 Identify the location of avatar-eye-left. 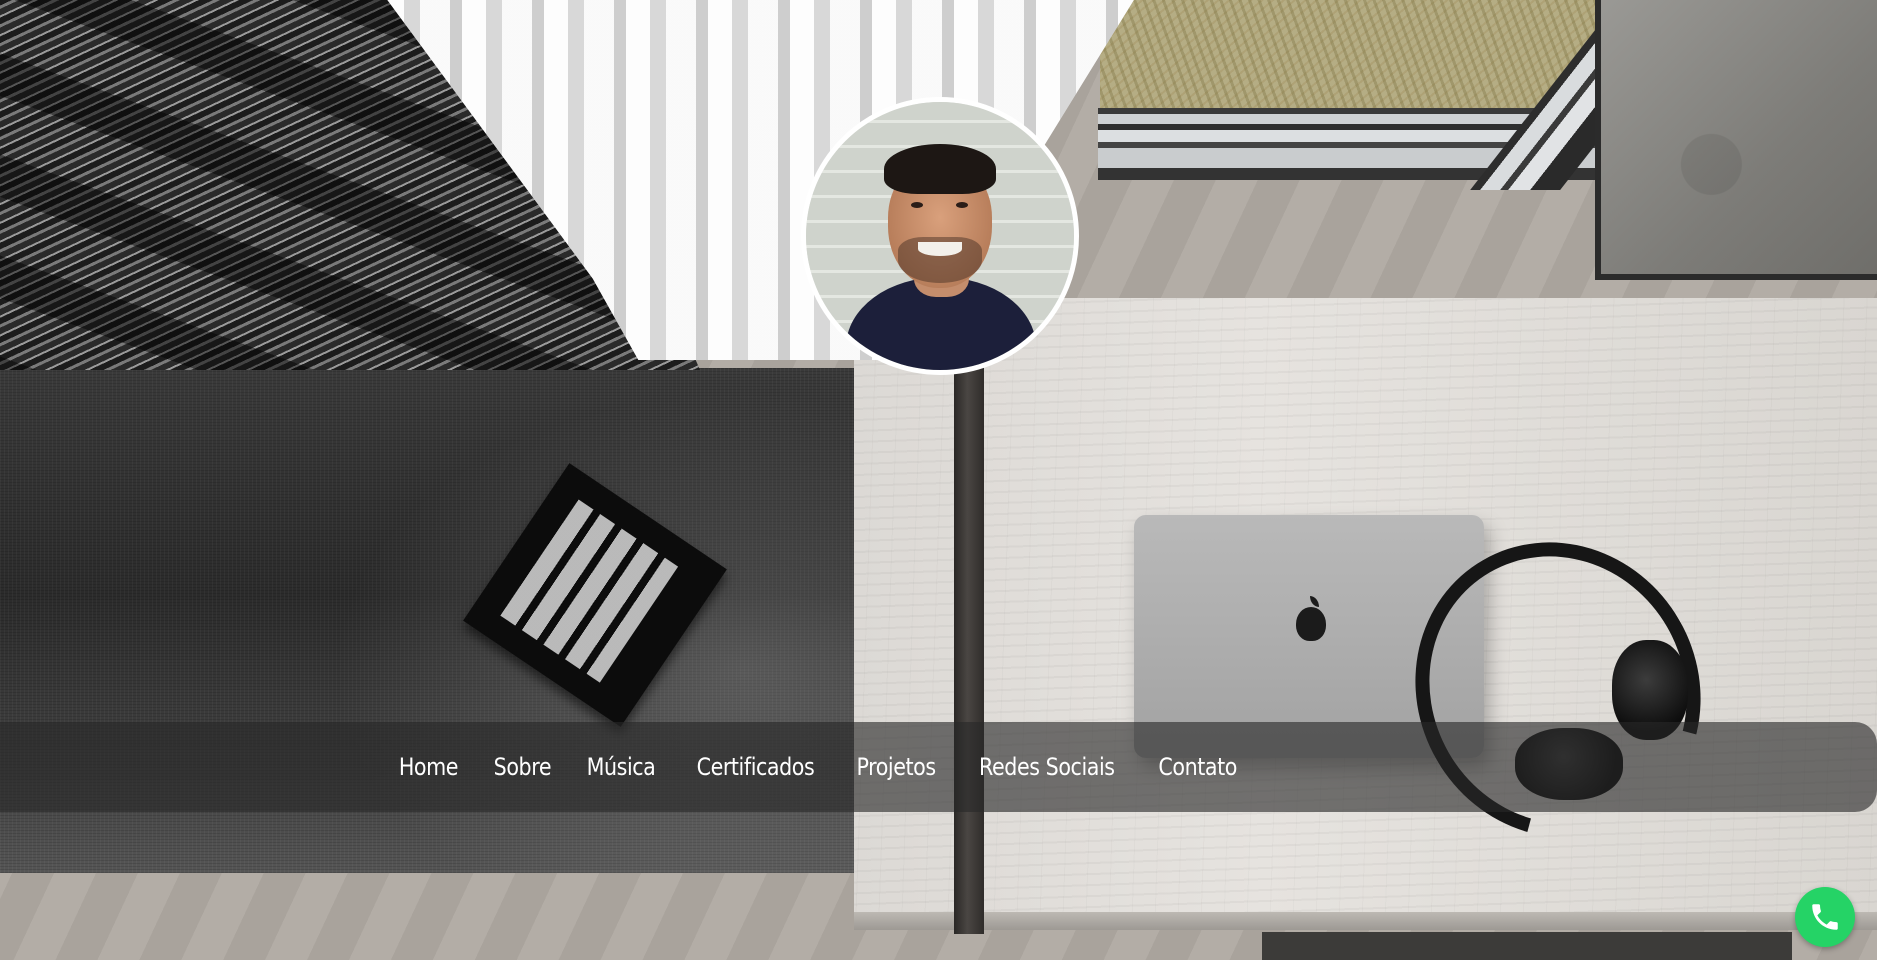
(917, 205).